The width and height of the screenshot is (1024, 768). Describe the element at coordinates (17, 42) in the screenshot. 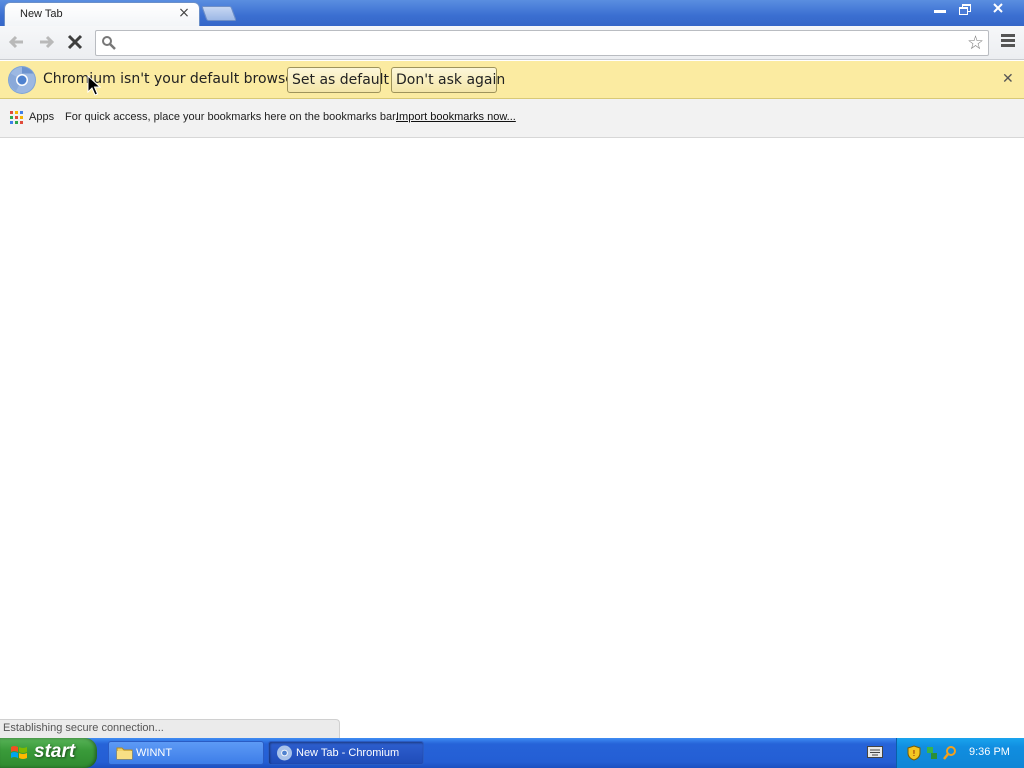

I see `back-arrow-icon` at that location.